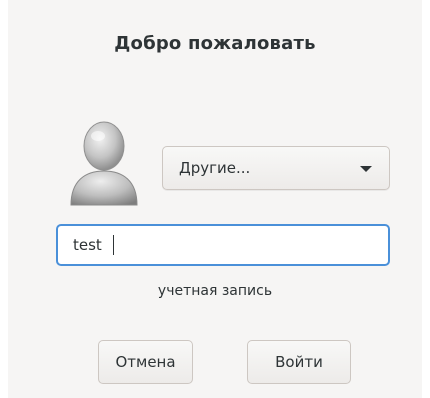  Describe the element at coordinates (366, 169) in the screenshot. I see `chevron-down-icon` at that location.